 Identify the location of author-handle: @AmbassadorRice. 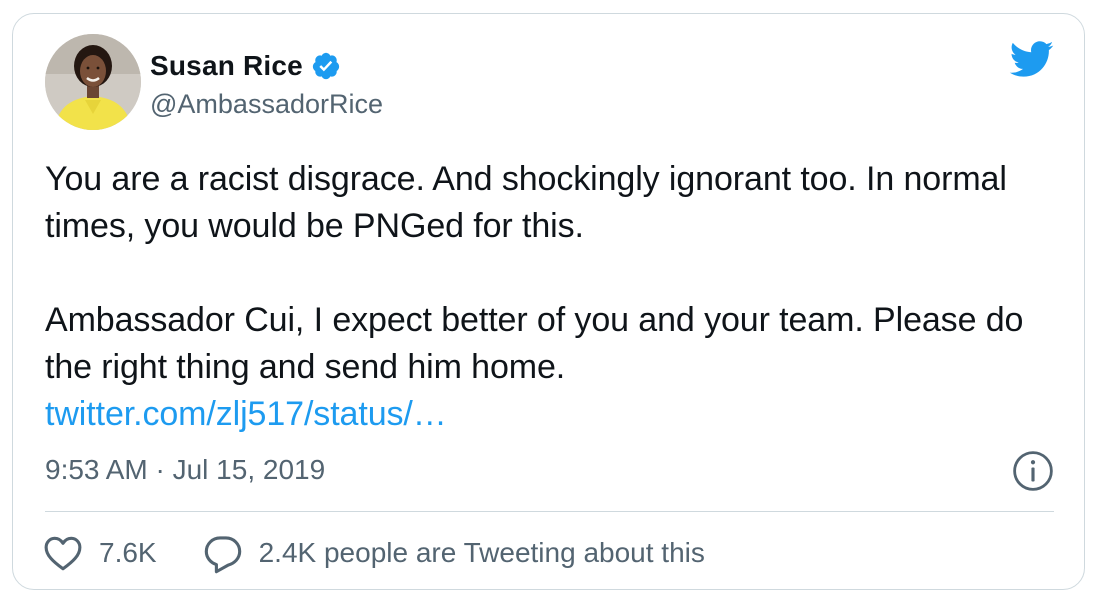
(266, 104).